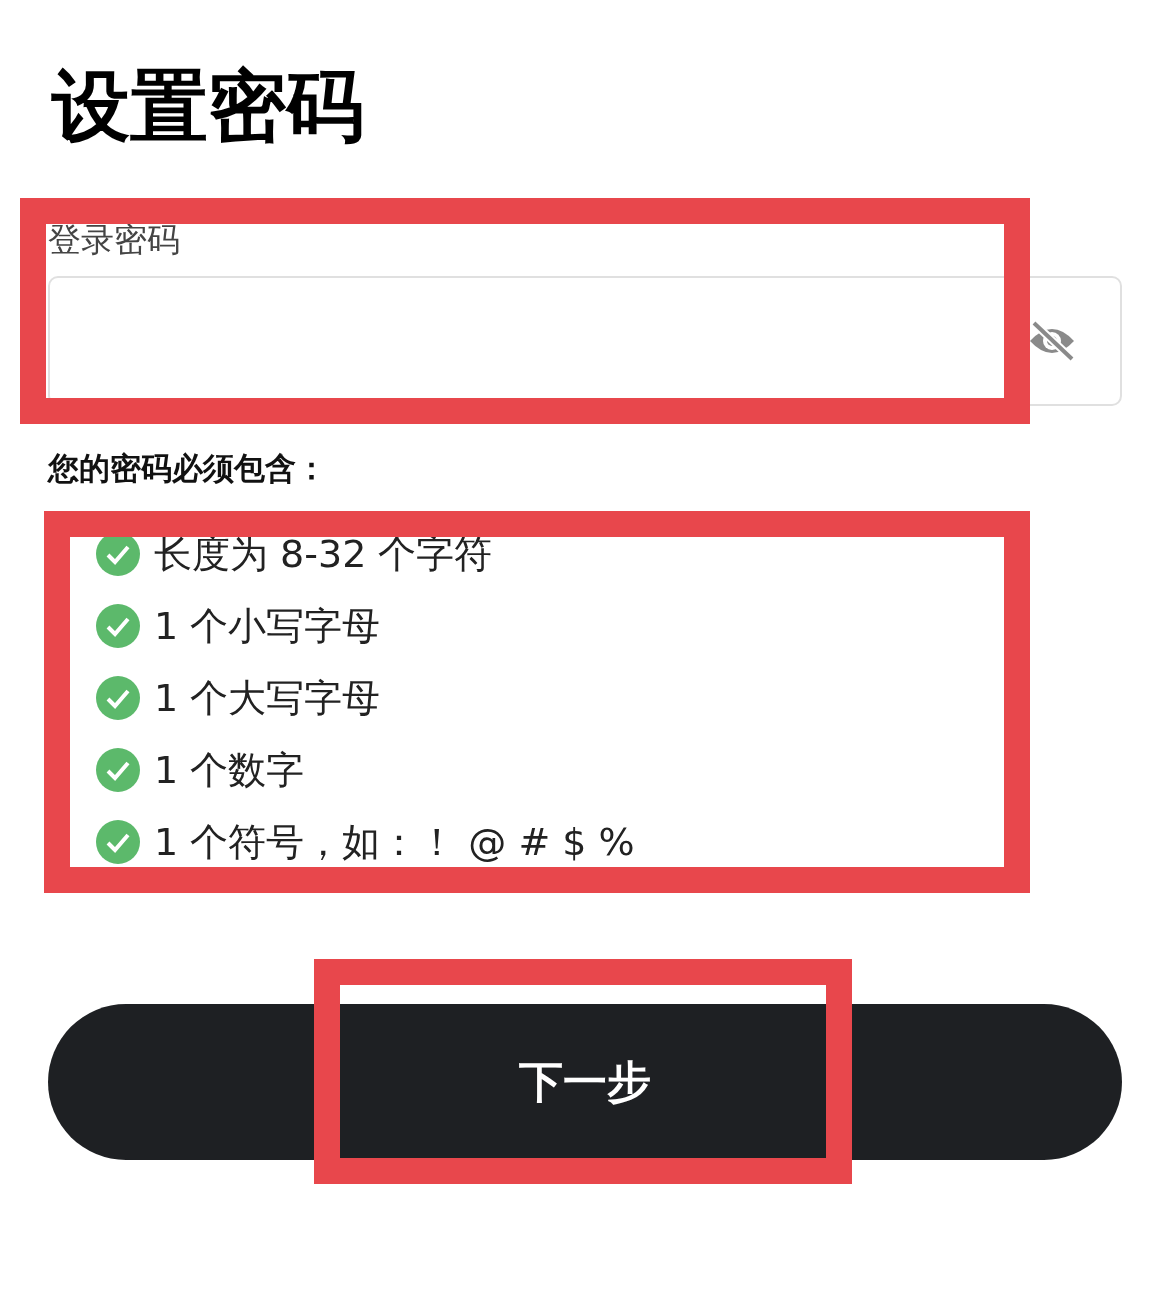  Describe the element at coordinates (394, 842) in the screenshot. I see `requirement-text: 1 个符号，如：！ @ # $ %` at that location.